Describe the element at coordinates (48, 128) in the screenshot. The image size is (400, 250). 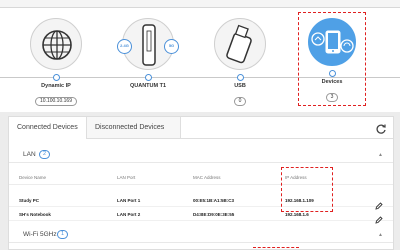
I see `tab-connected-devices: Connected Devices` at that location.